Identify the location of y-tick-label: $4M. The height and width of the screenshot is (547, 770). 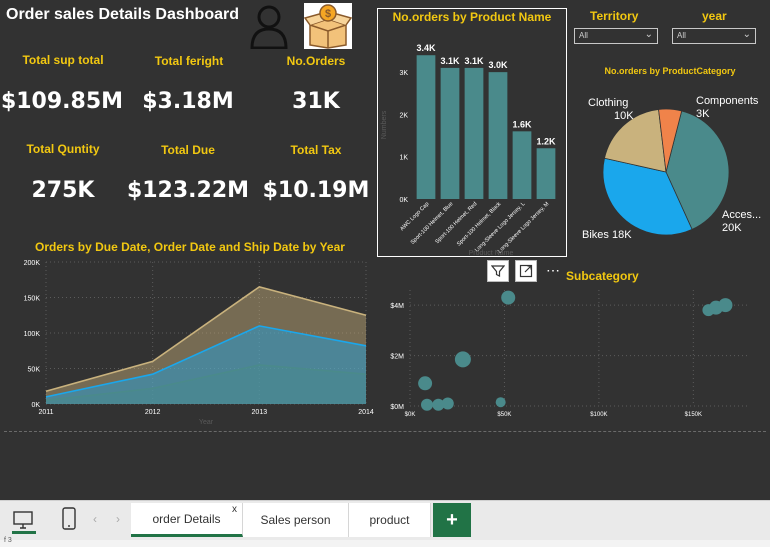
(397, 306).